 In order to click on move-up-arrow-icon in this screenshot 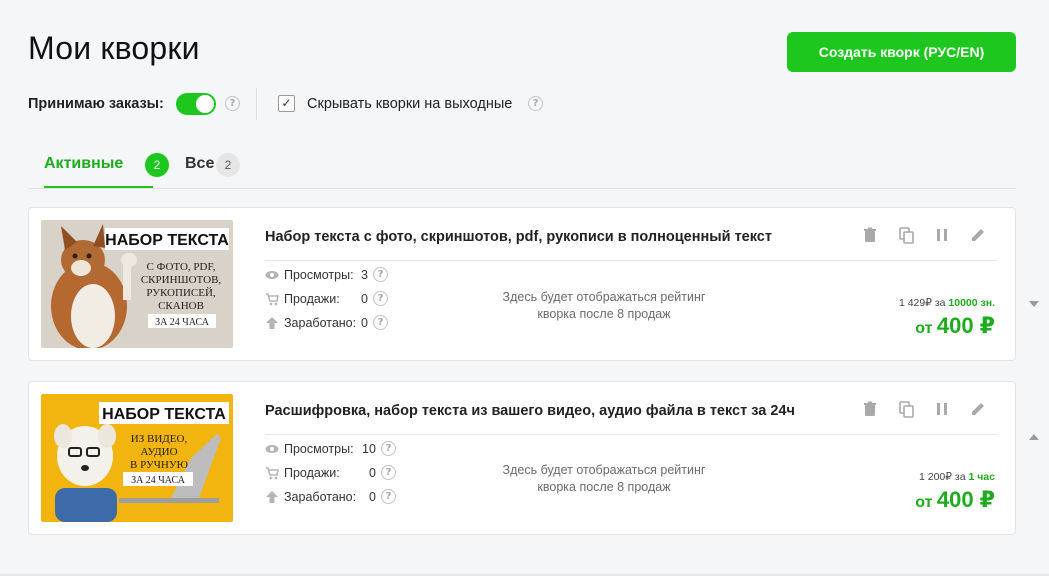, I will do `click(1034, 437)`.